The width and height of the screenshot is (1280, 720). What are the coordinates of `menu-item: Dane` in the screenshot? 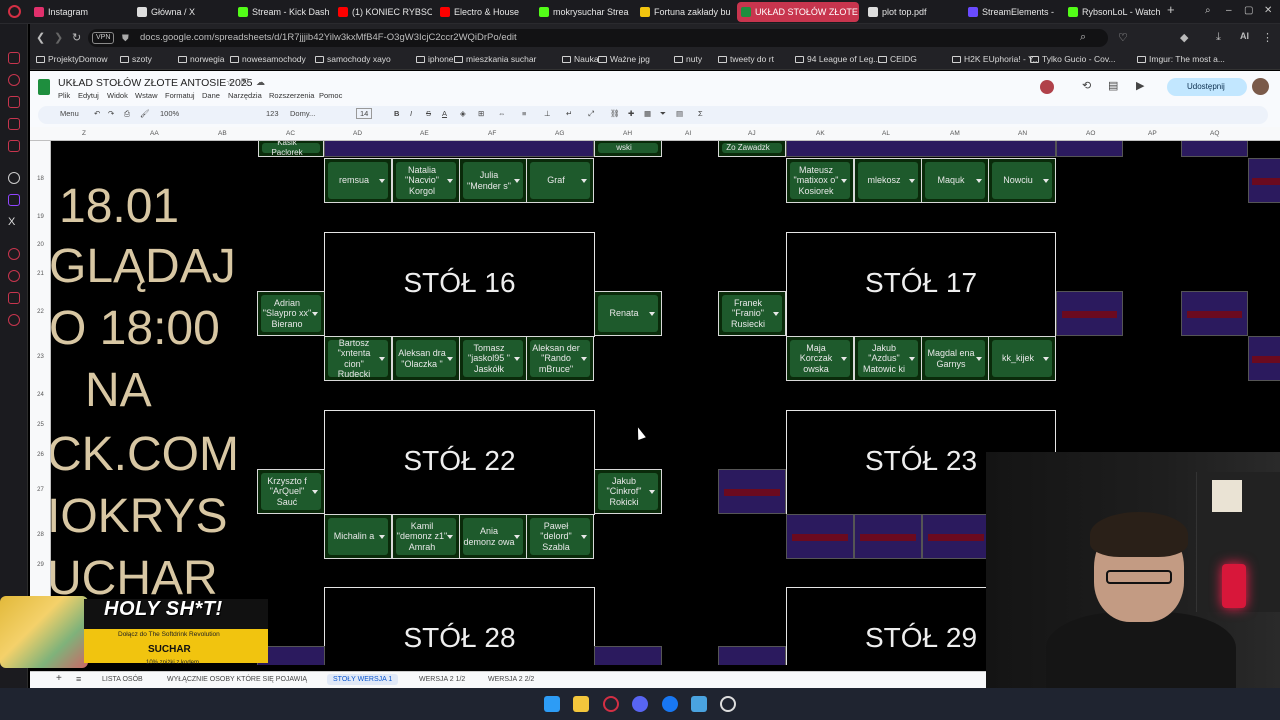 It's located at (211, 95).